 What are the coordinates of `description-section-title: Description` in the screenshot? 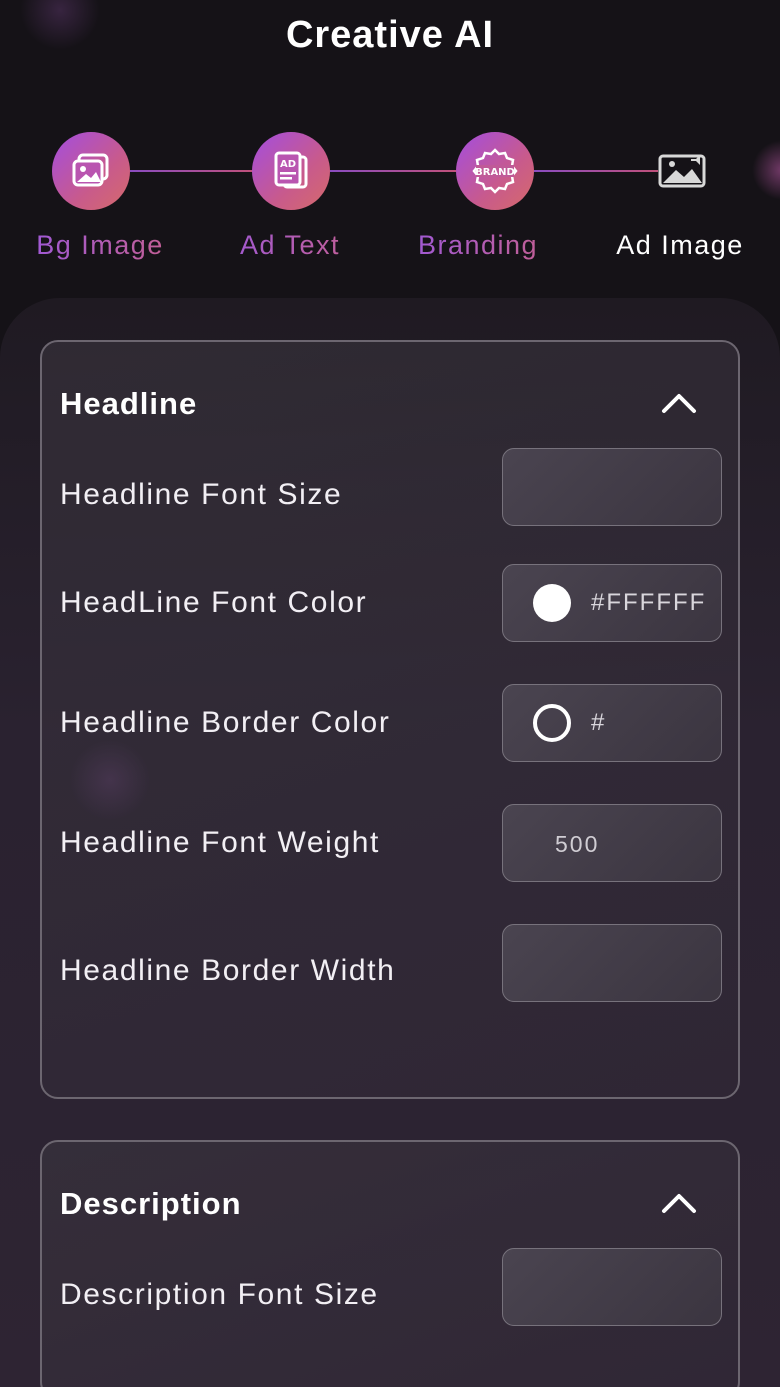 It's located at (151, 1203).